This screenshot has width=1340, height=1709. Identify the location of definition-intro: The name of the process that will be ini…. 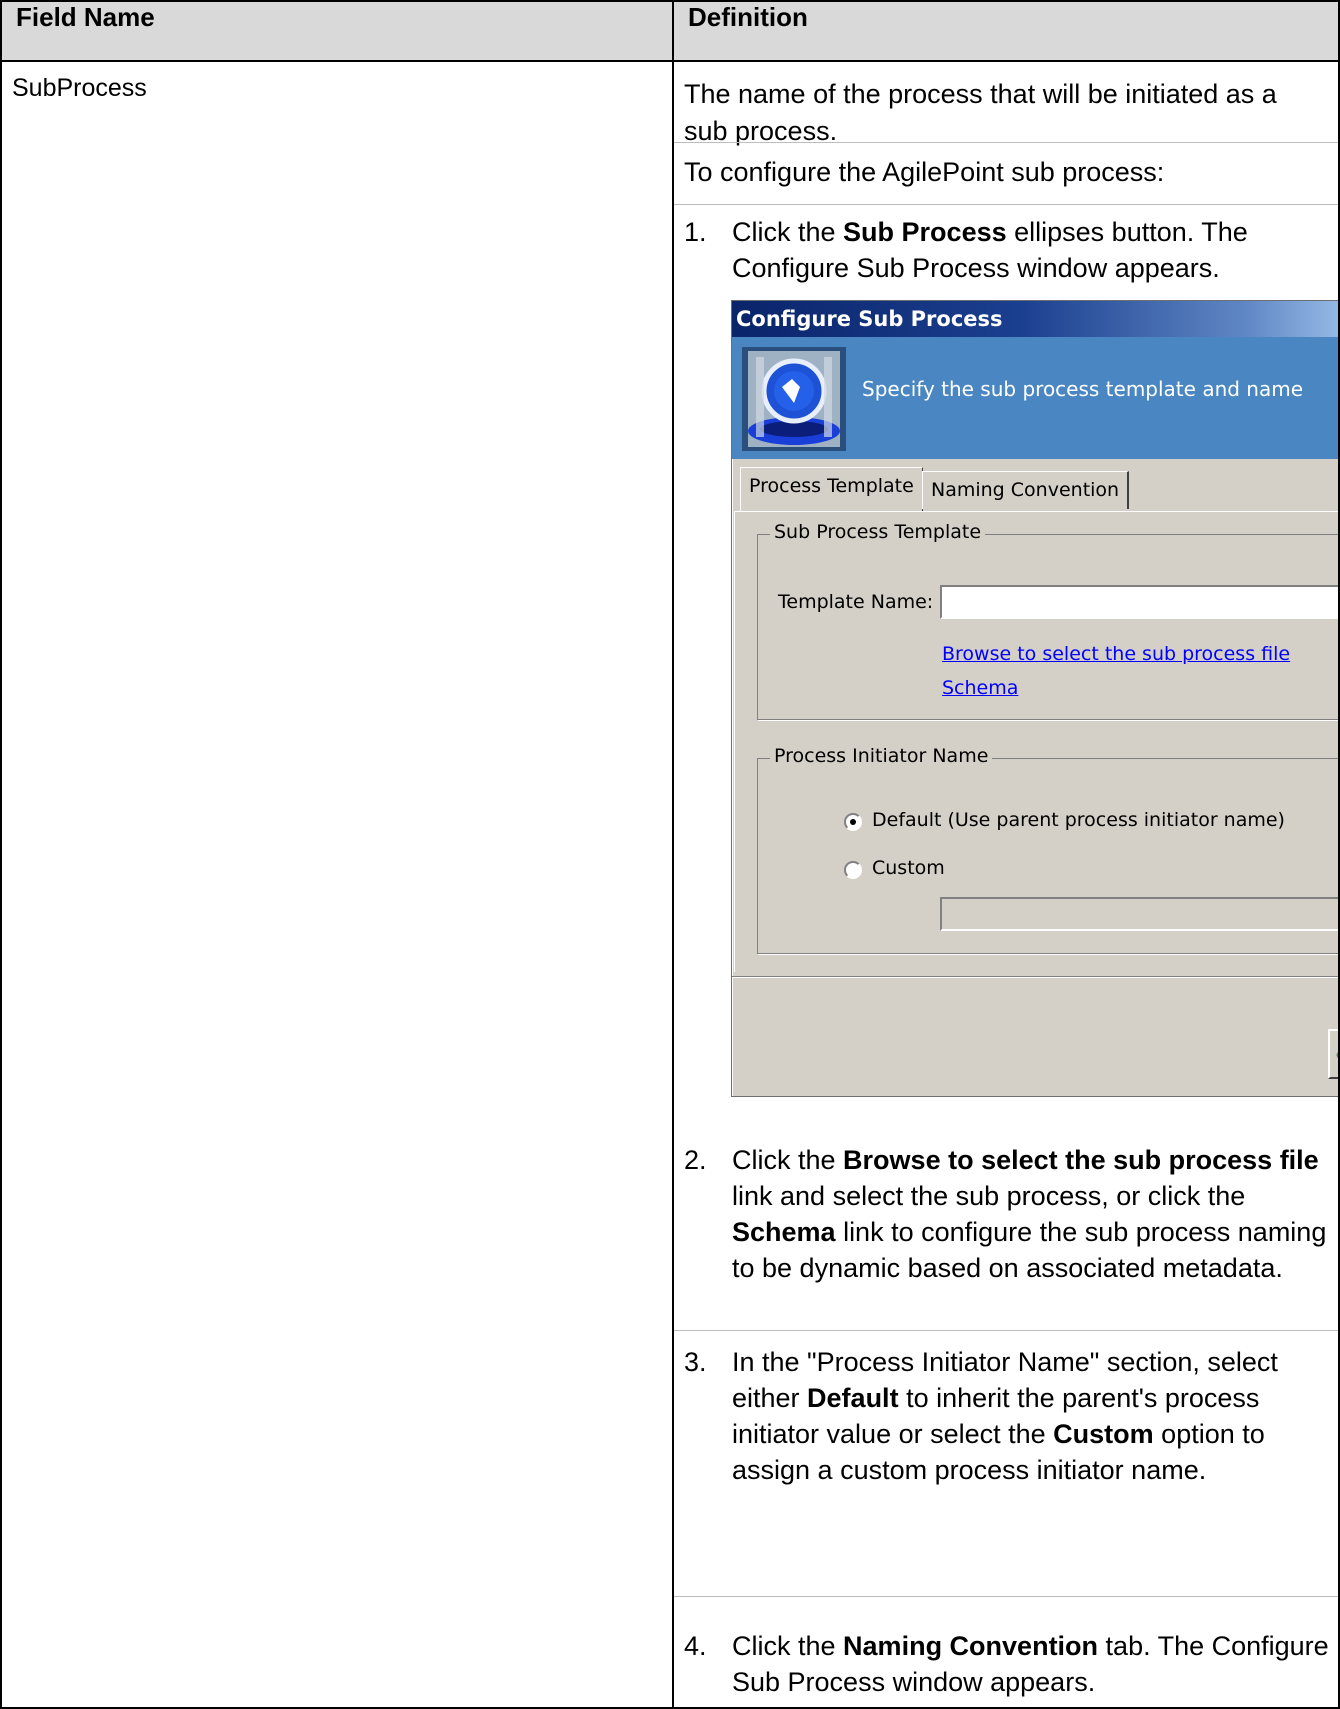
(980, 112).